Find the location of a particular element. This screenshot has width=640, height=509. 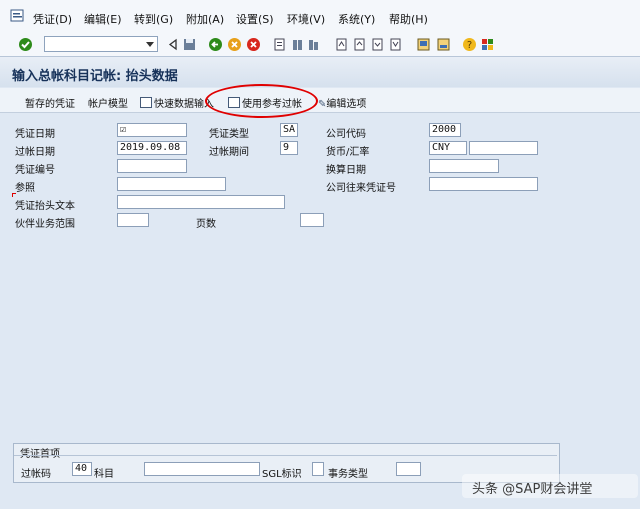

trading-partner-field is located at coordinates (133, 220).